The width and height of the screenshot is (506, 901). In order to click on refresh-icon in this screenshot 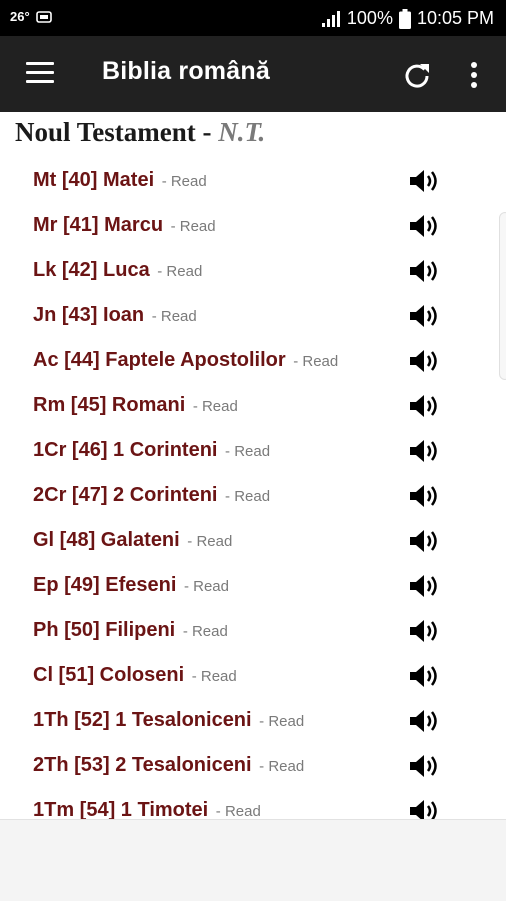, I will do `click(417, 75)`.